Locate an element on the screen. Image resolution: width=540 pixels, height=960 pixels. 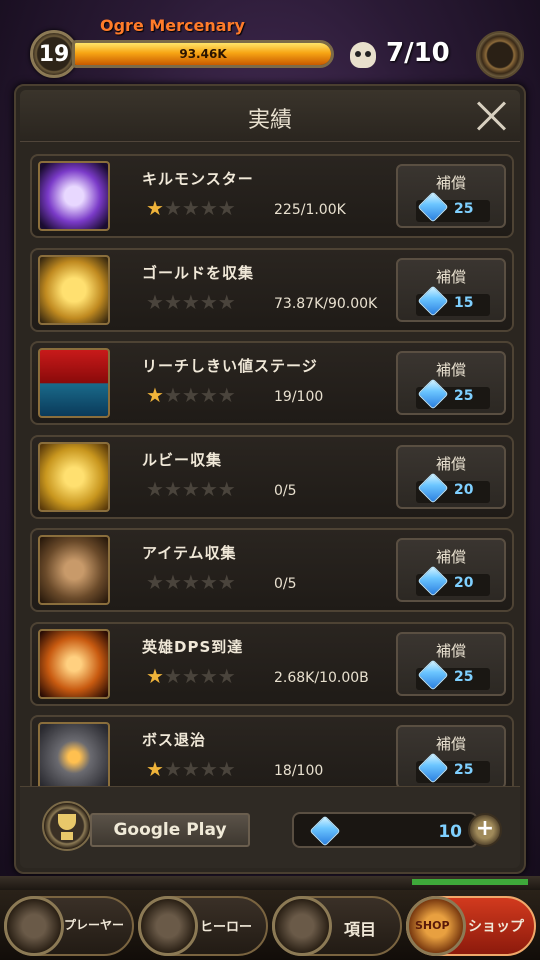
top-hud: 19 Ogre Mercenary 93.46K 7/10 is located at coordinates (270, 42).